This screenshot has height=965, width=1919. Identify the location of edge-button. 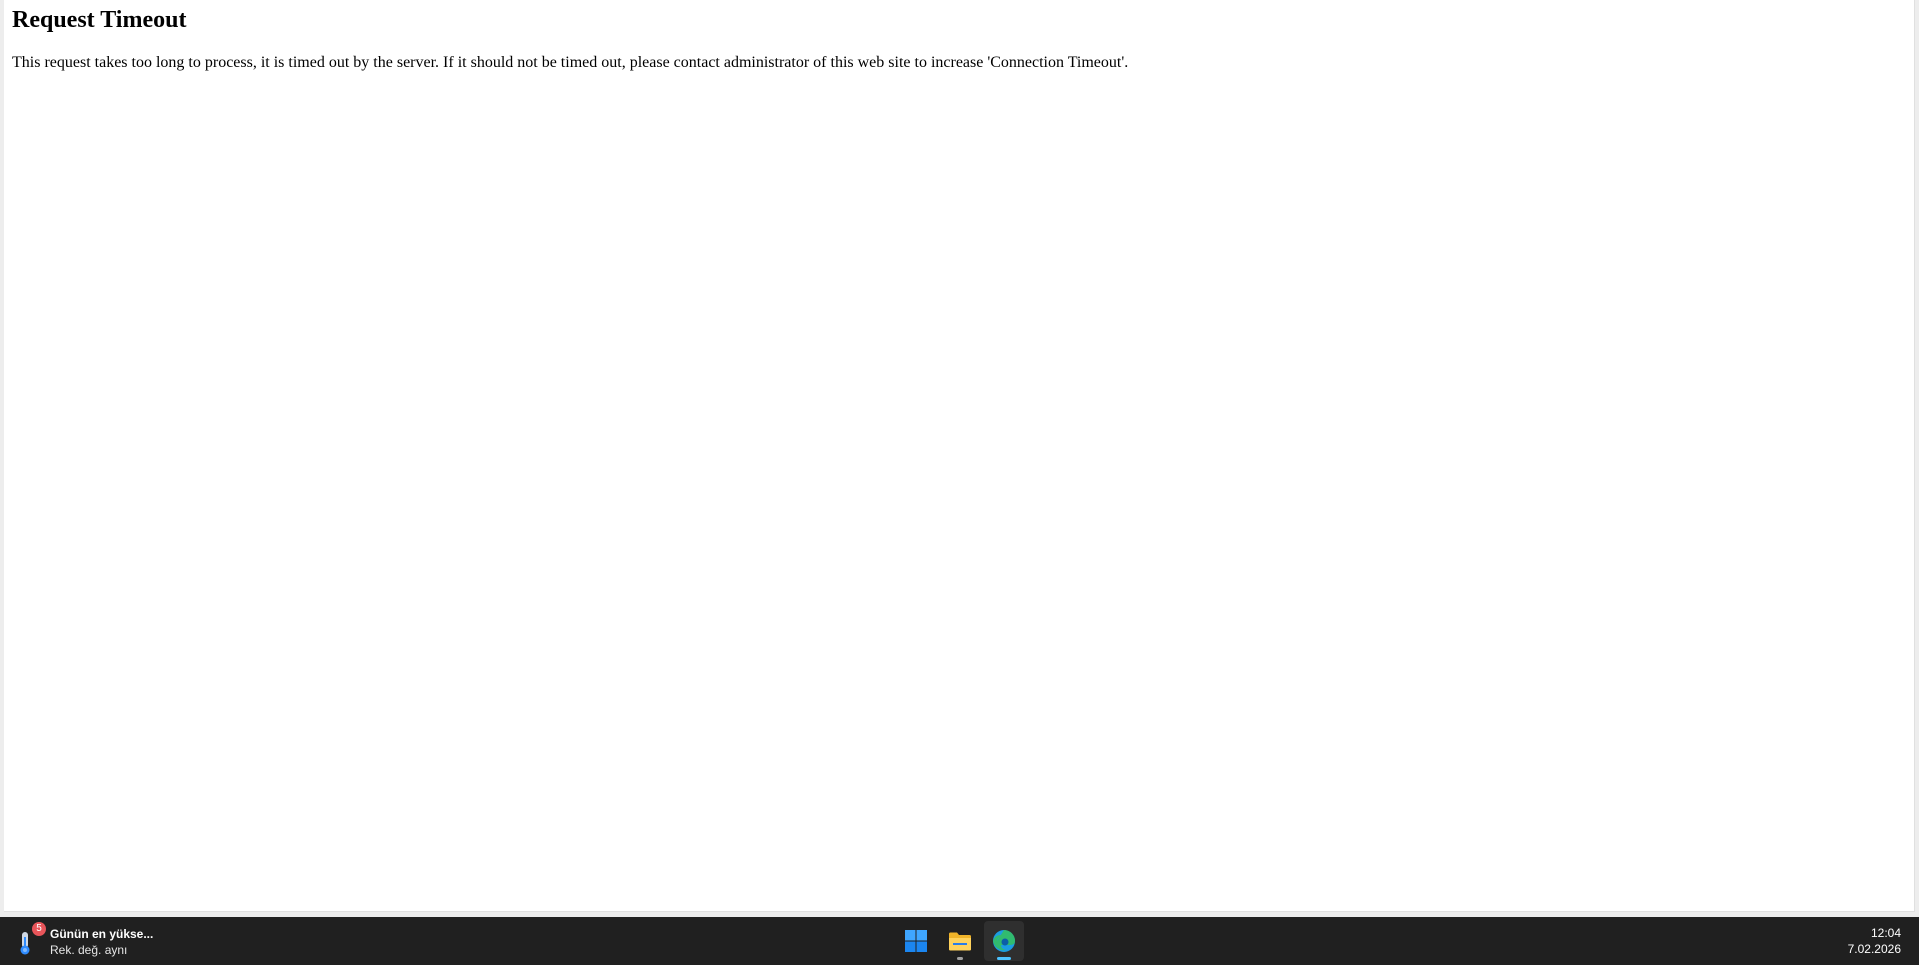
(1004, 941).